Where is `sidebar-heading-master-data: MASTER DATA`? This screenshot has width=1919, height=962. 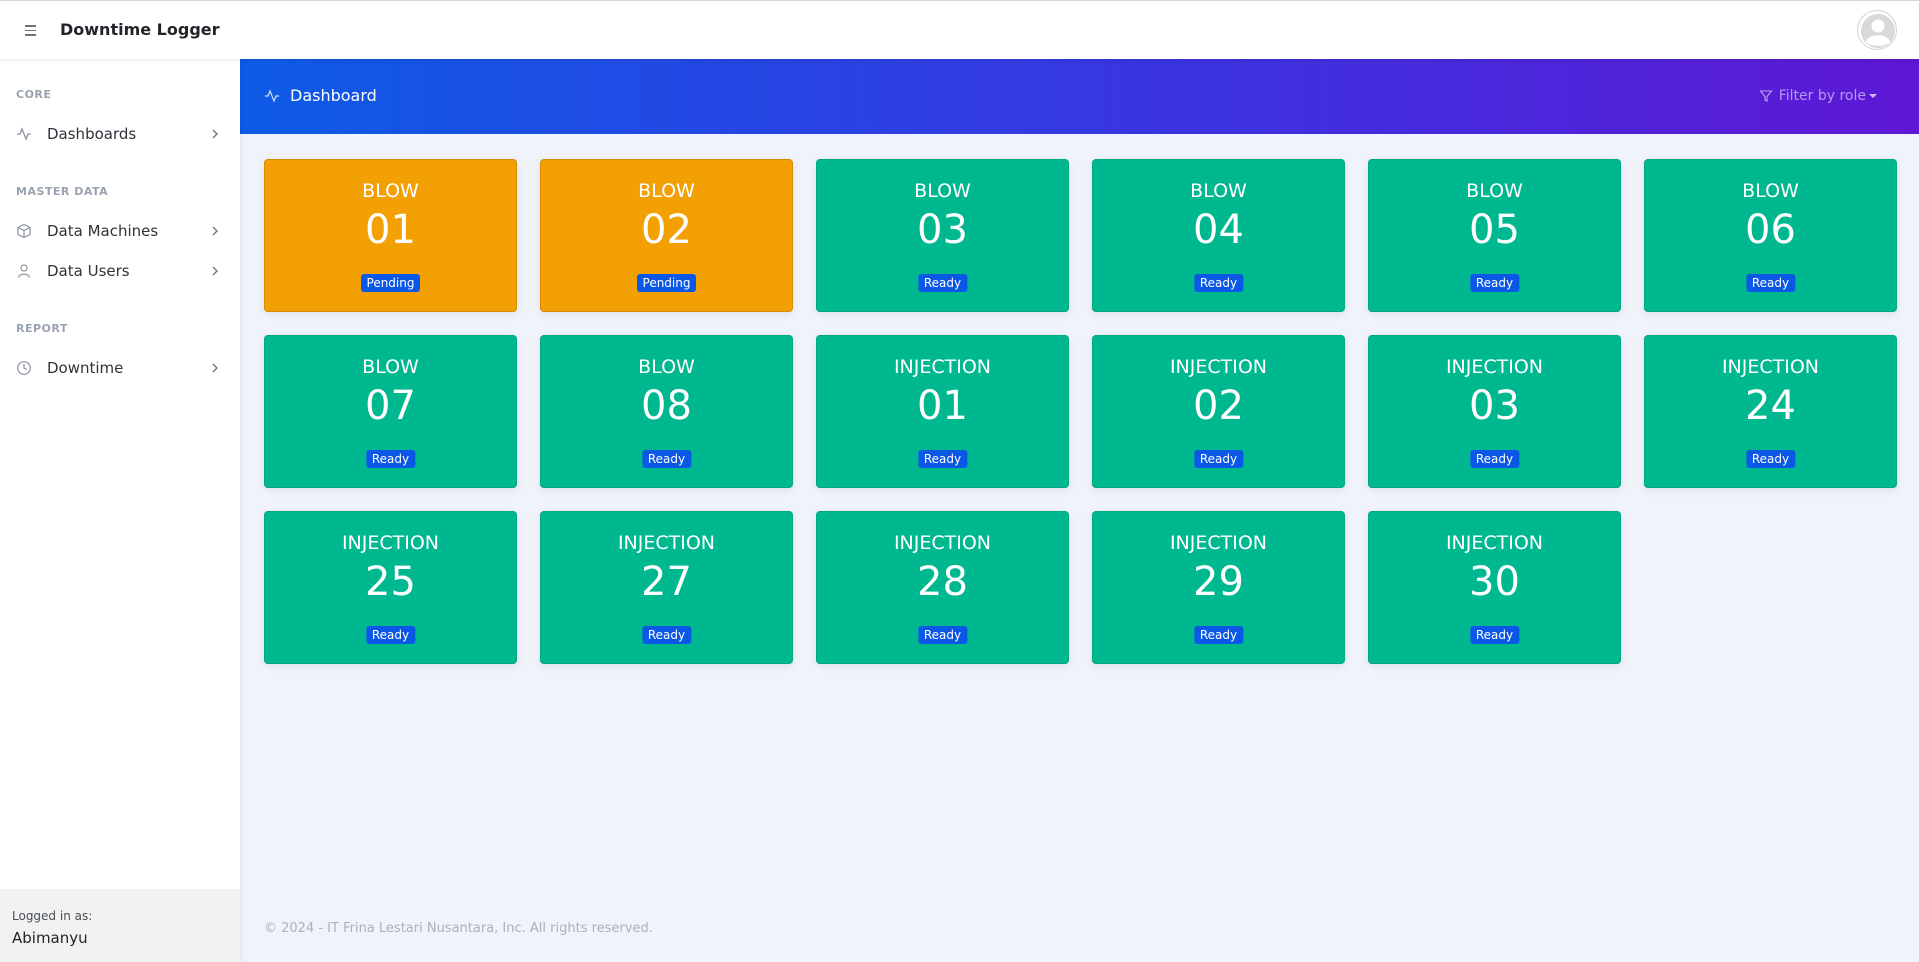
sidebar-heading-master-data: MASTER DATA is located at coordinates (62, 191).